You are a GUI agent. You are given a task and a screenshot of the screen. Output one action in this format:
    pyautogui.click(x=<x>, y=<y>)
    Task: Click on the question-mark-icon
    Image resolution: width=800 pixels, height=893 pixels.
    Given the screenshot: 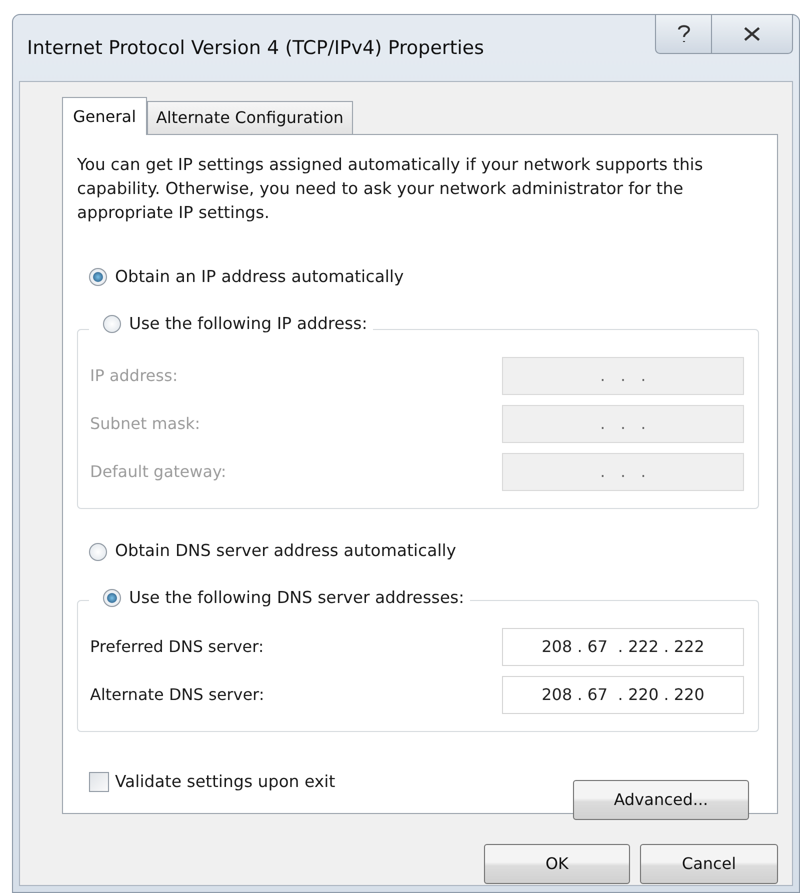 What is the action you would take?
    pyautogui.click(x=684, y=34)
    